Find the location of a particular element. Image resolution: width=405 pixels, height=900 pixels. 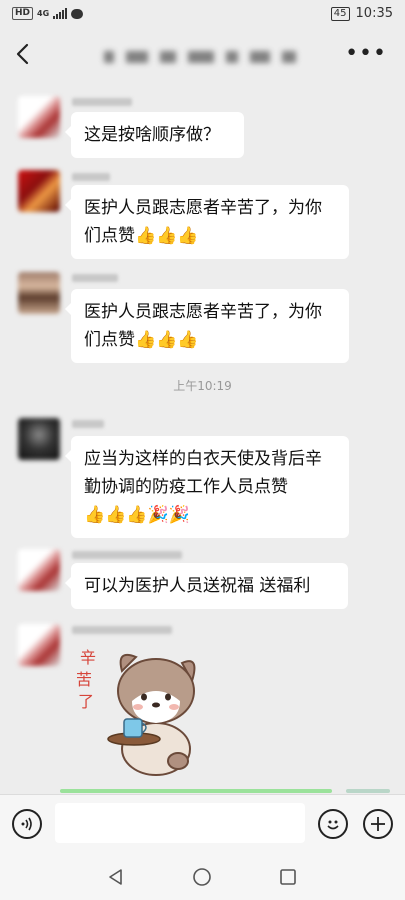

status-bar: HD 4G 45 10:35 is located at coordinates (202, 14).